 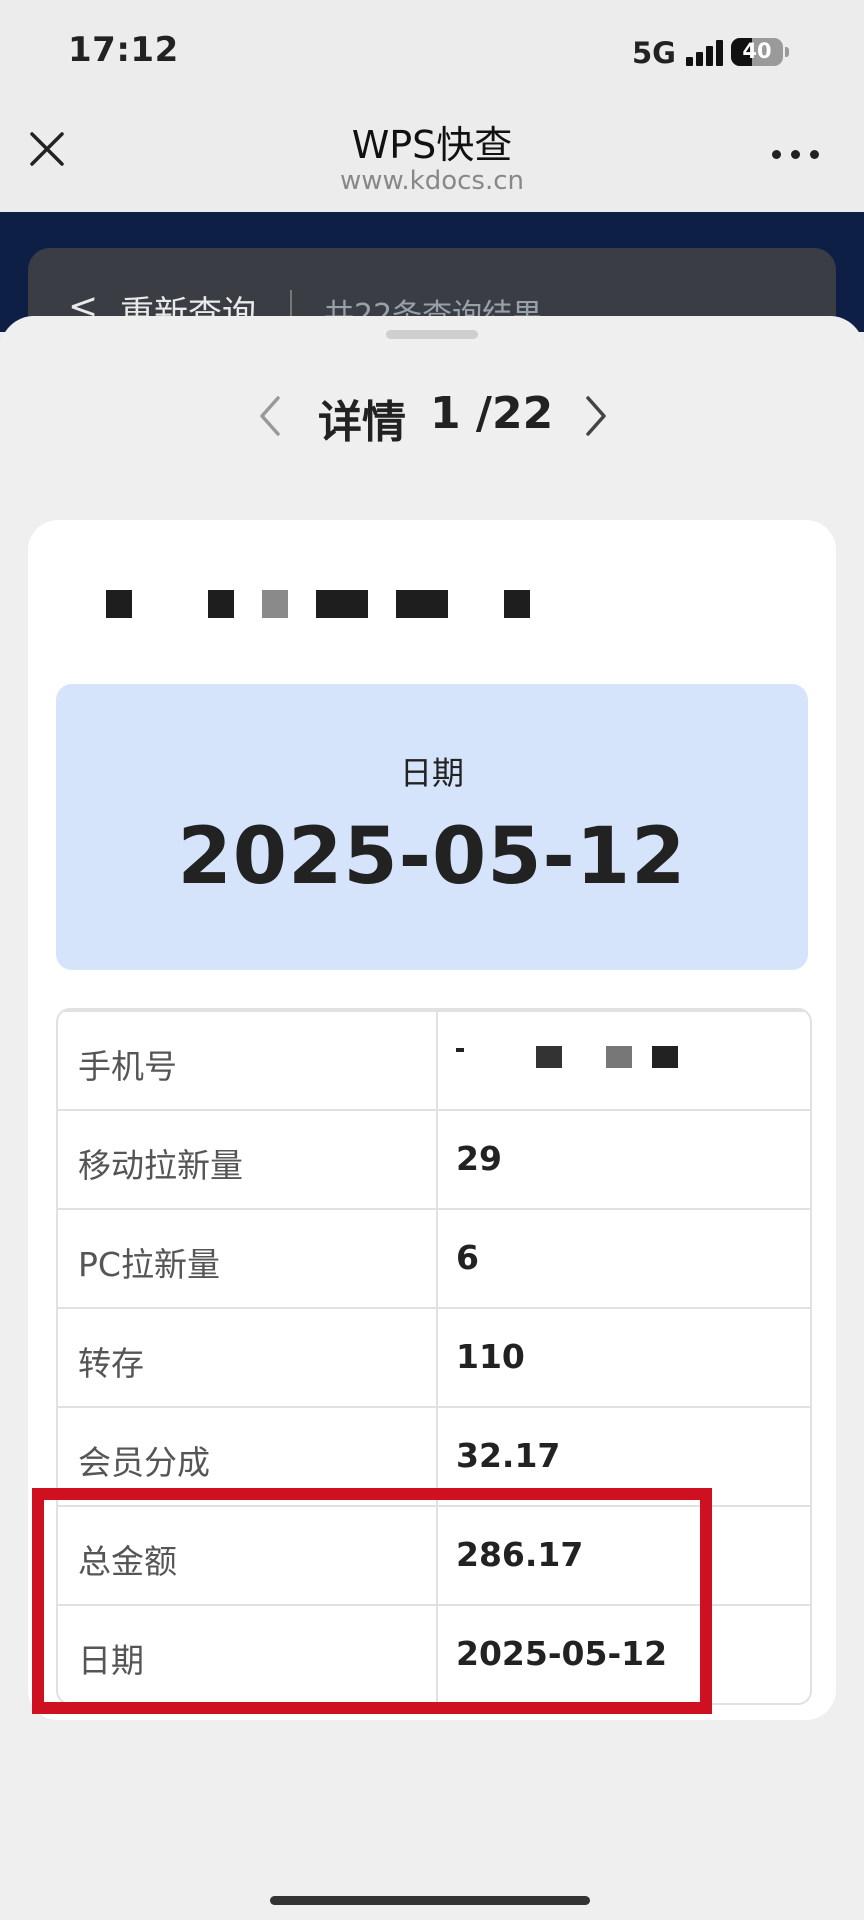 I want to click on status-time: 17:12, so click(x=123, y=50).